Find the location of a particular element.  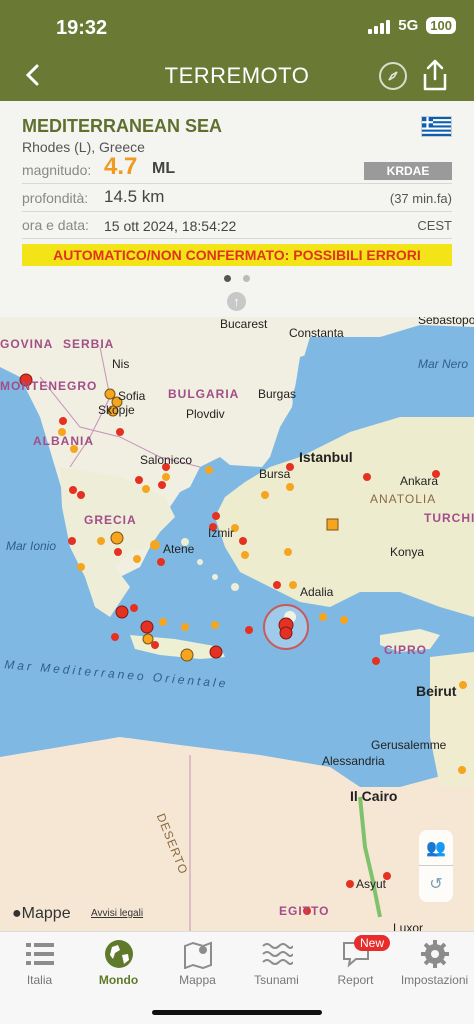

city-label: Sofia is located at coordinates (132, 396).